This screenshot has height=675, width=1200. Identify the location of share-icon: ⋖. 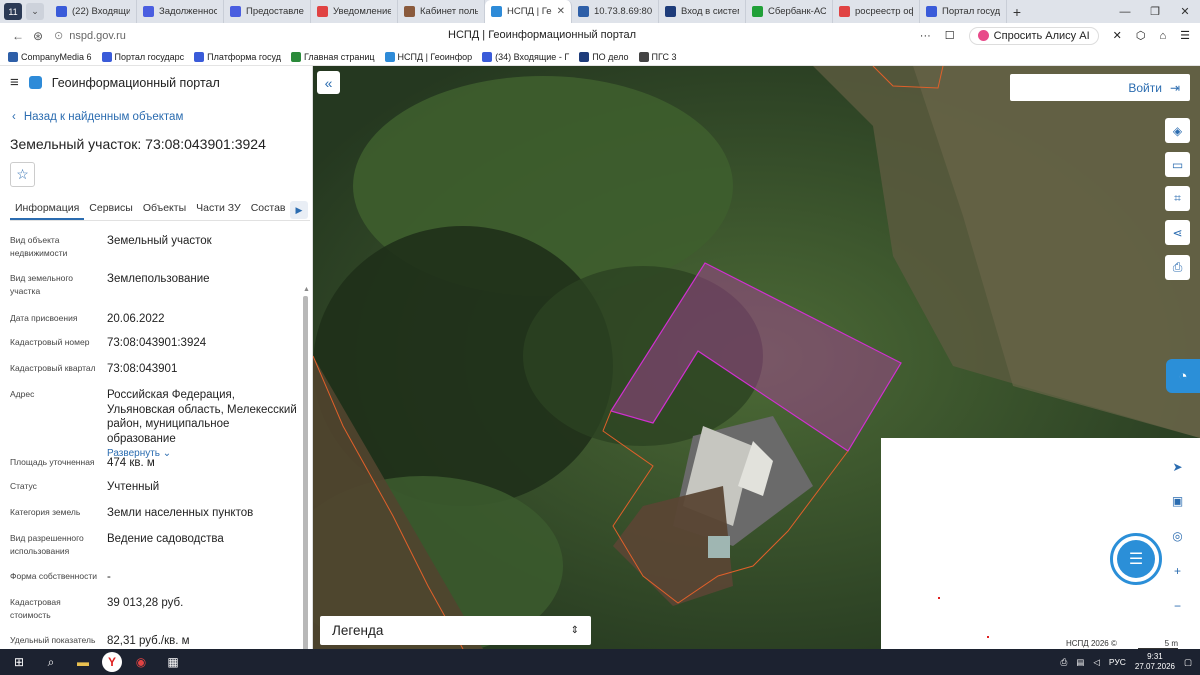
(1177, 232).